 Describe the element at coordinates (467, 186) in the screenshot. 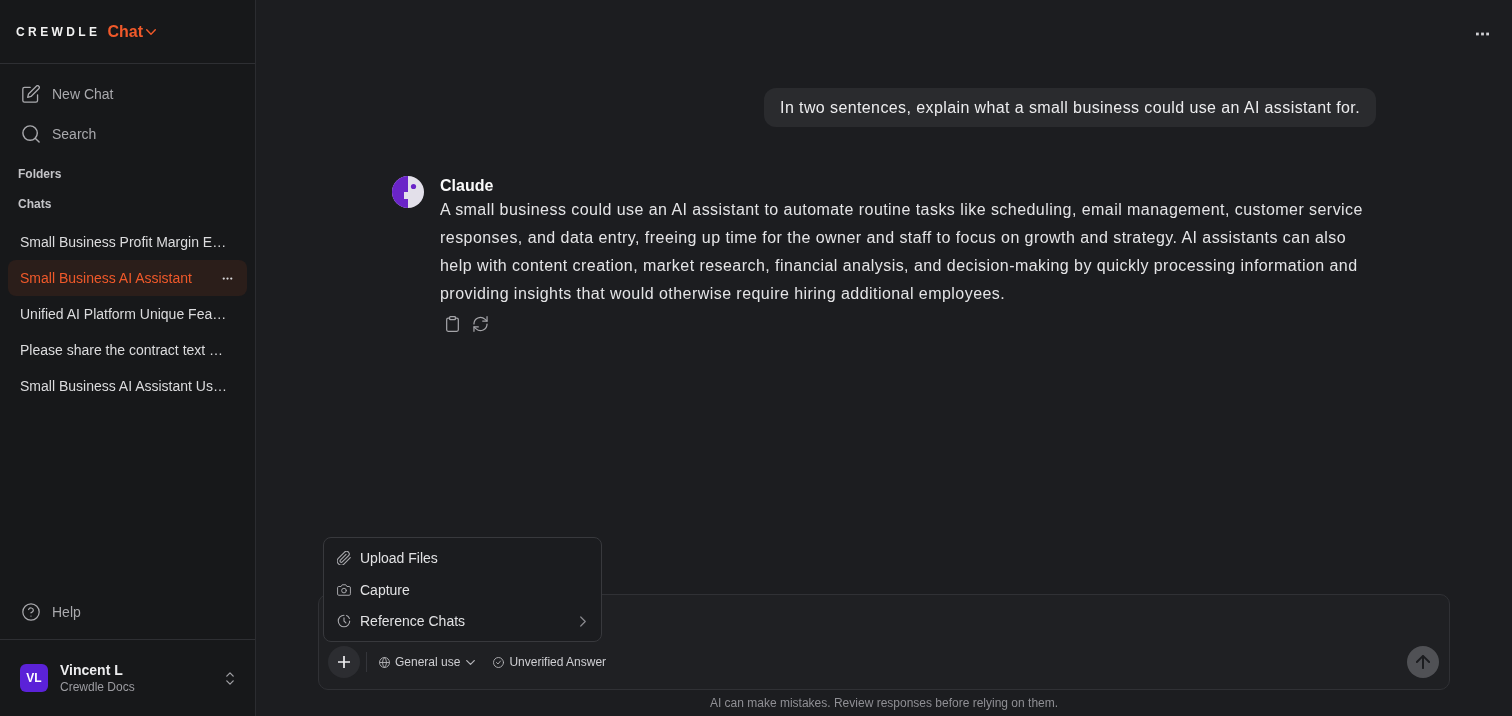

I see `sender-name: Claude` at that location.